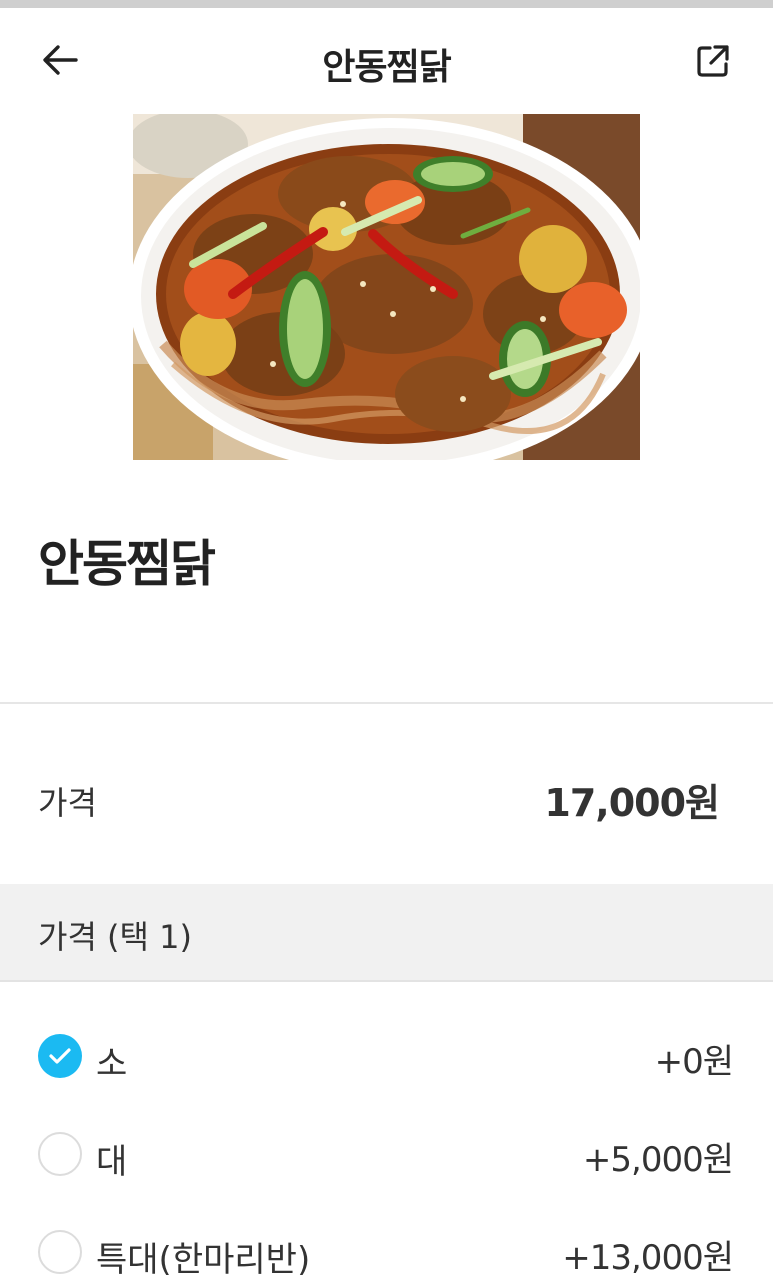 This screenshot has width=773, height=1275. I want to click on radio-checked, so click(60, 1056).